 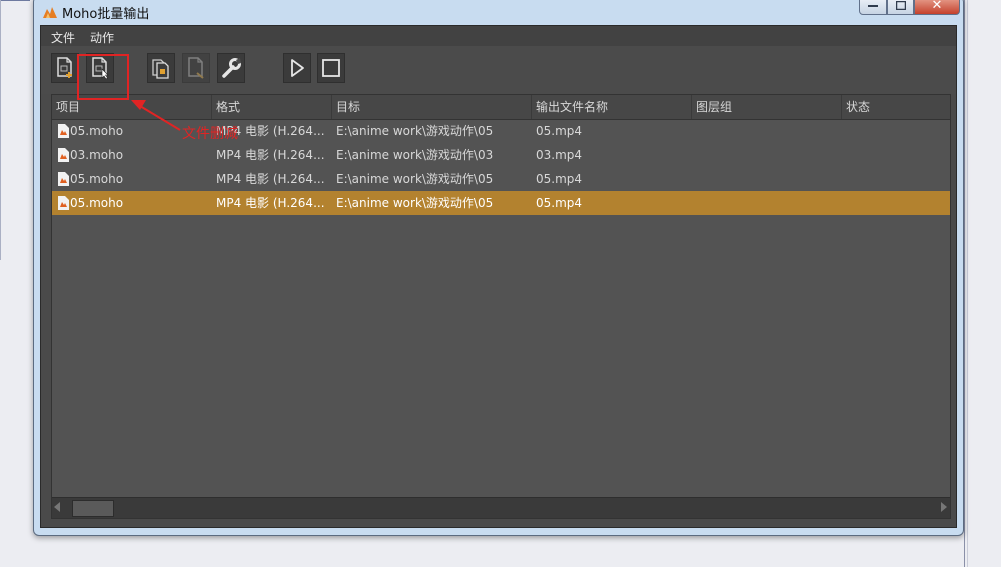 I want to click on maximize-button, so click(x=900, y=7).